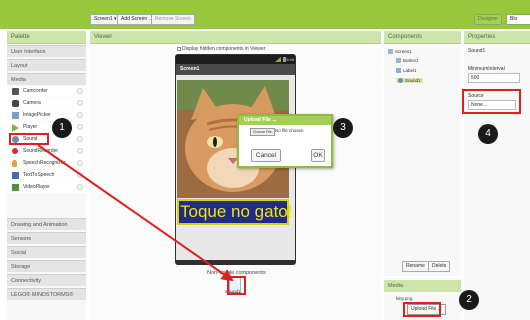  Describe the element at coordinates (62, 128) in the screenshot. I see `step-badge-1: 1` at that location.